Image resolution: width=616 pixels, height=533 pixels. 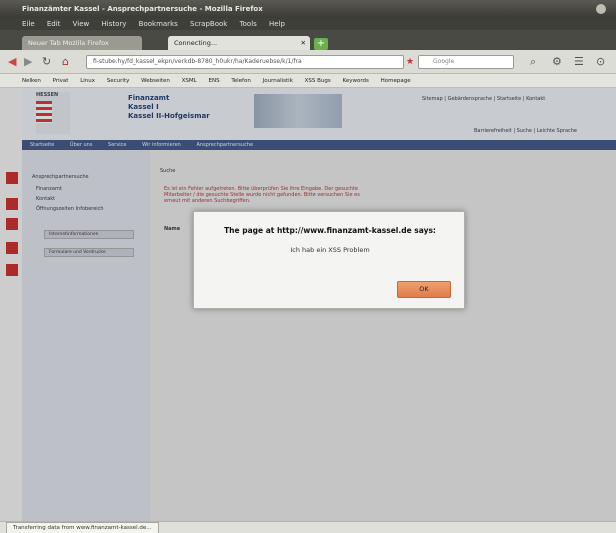 What do you see at coordinates (61, 81) in the screenshot?
I see `bookmark-item: Privat` at bounding box center [61, 81].